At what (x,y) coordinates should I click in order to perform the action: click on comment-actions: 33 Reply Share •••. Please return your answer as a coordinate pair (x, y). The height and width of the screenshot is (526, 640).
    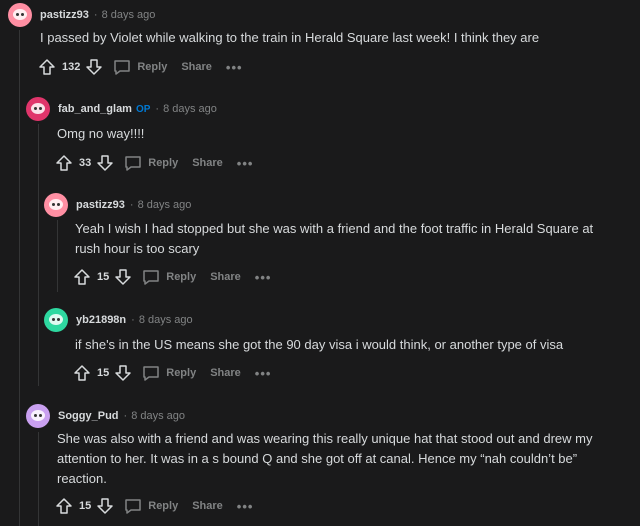
    Looking at the image, I should click on (154, 163).